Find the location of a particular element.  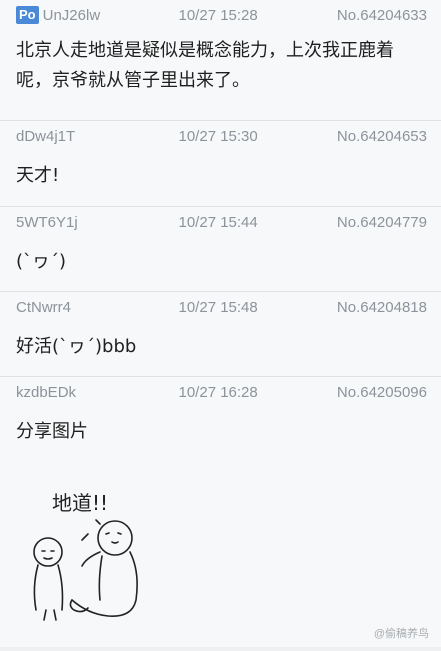

post-time: 10/27 15:44 is located at coordinates (218, 222).